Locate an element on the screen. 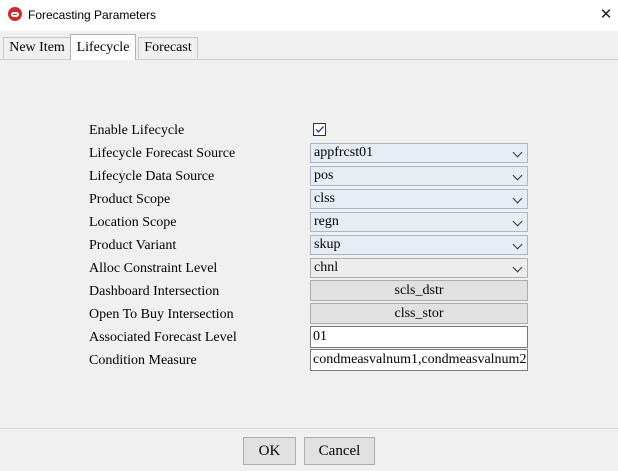 The image size is (618, 471). tab-new-item: New Item is located at coordinates (37, 47).